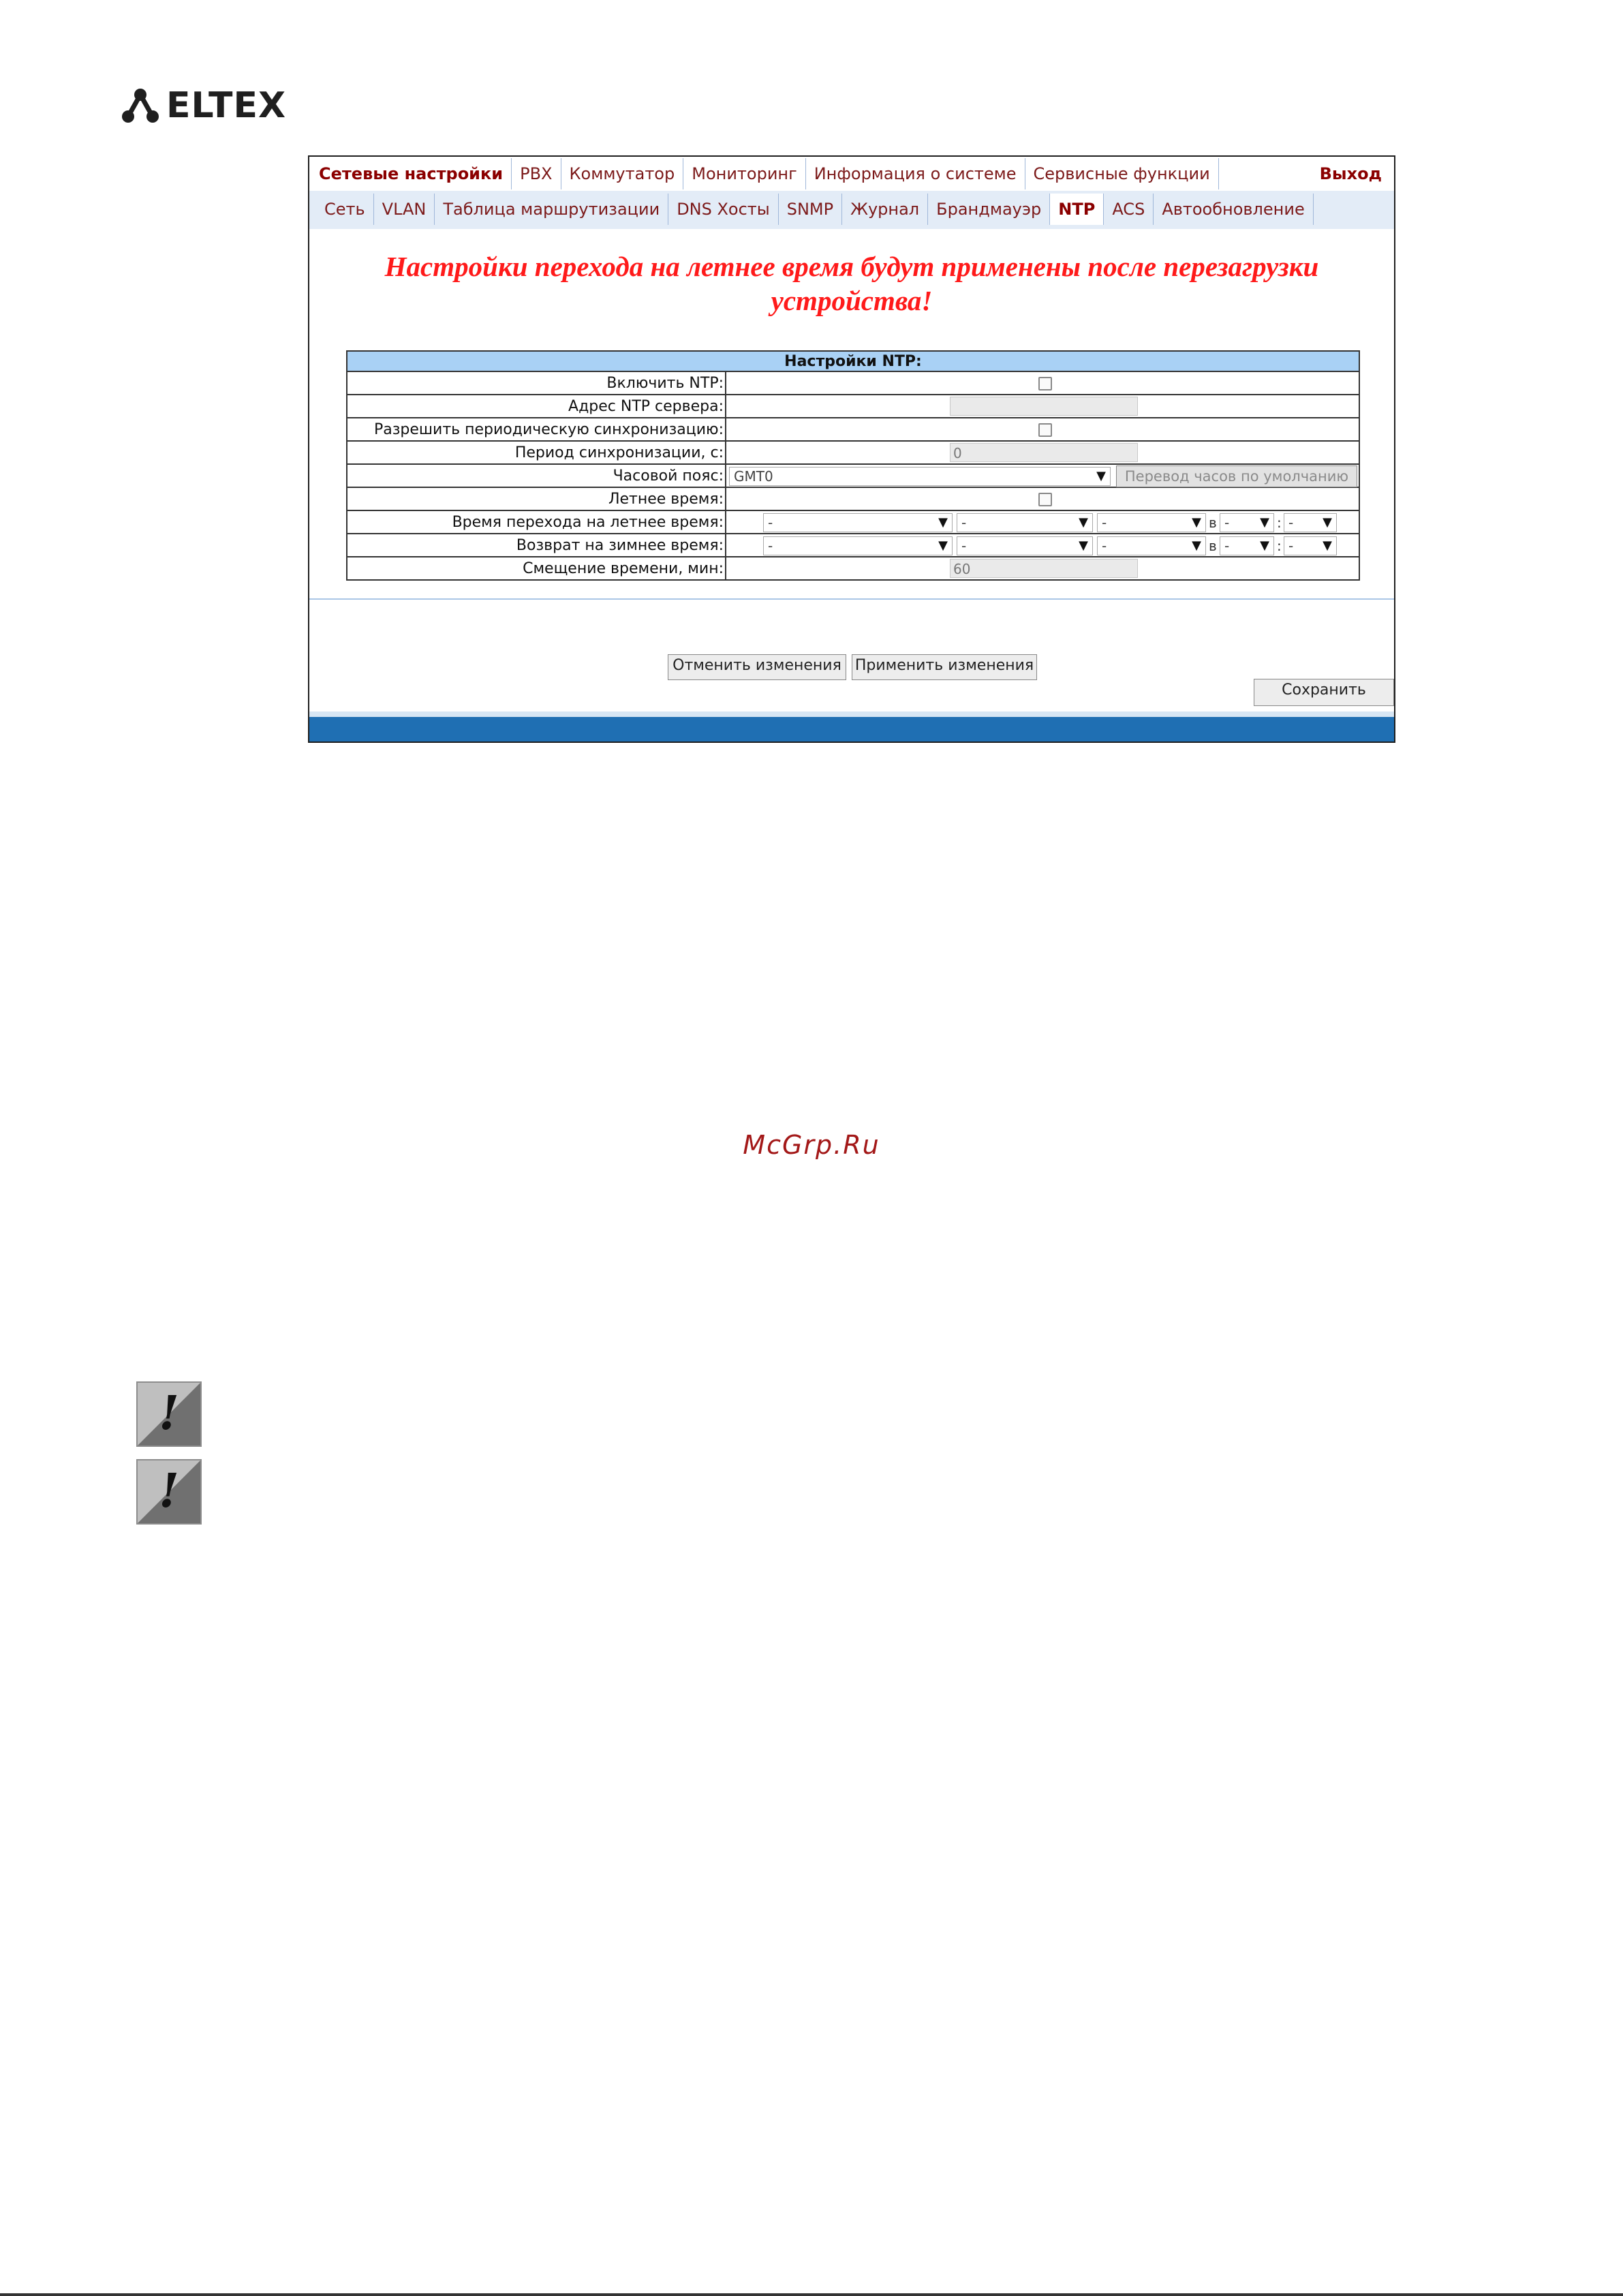  I want to click on tz-default-button: Перевод часов по умолчанию, so click(1236, 476).